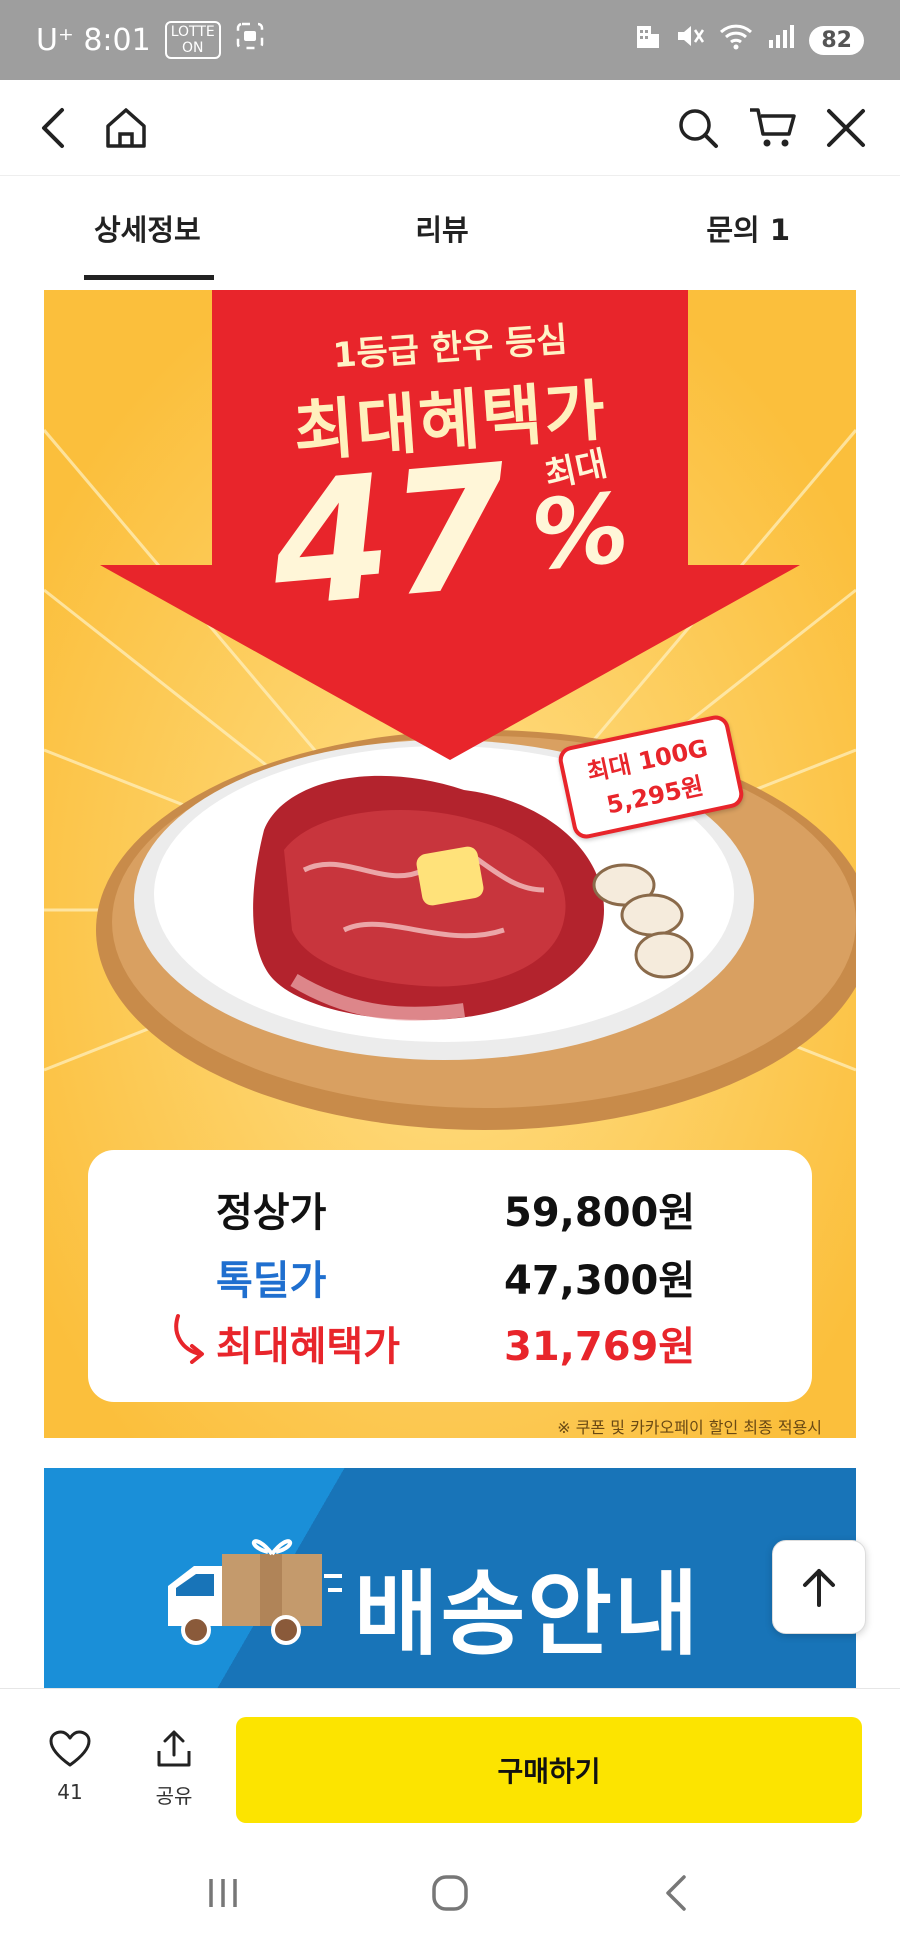 The height and width of the screenshot is (1950, 900). Describe the element at coordinates (549, 1770) in the screenshot. I see `buy-button: 구매하기` at that location.